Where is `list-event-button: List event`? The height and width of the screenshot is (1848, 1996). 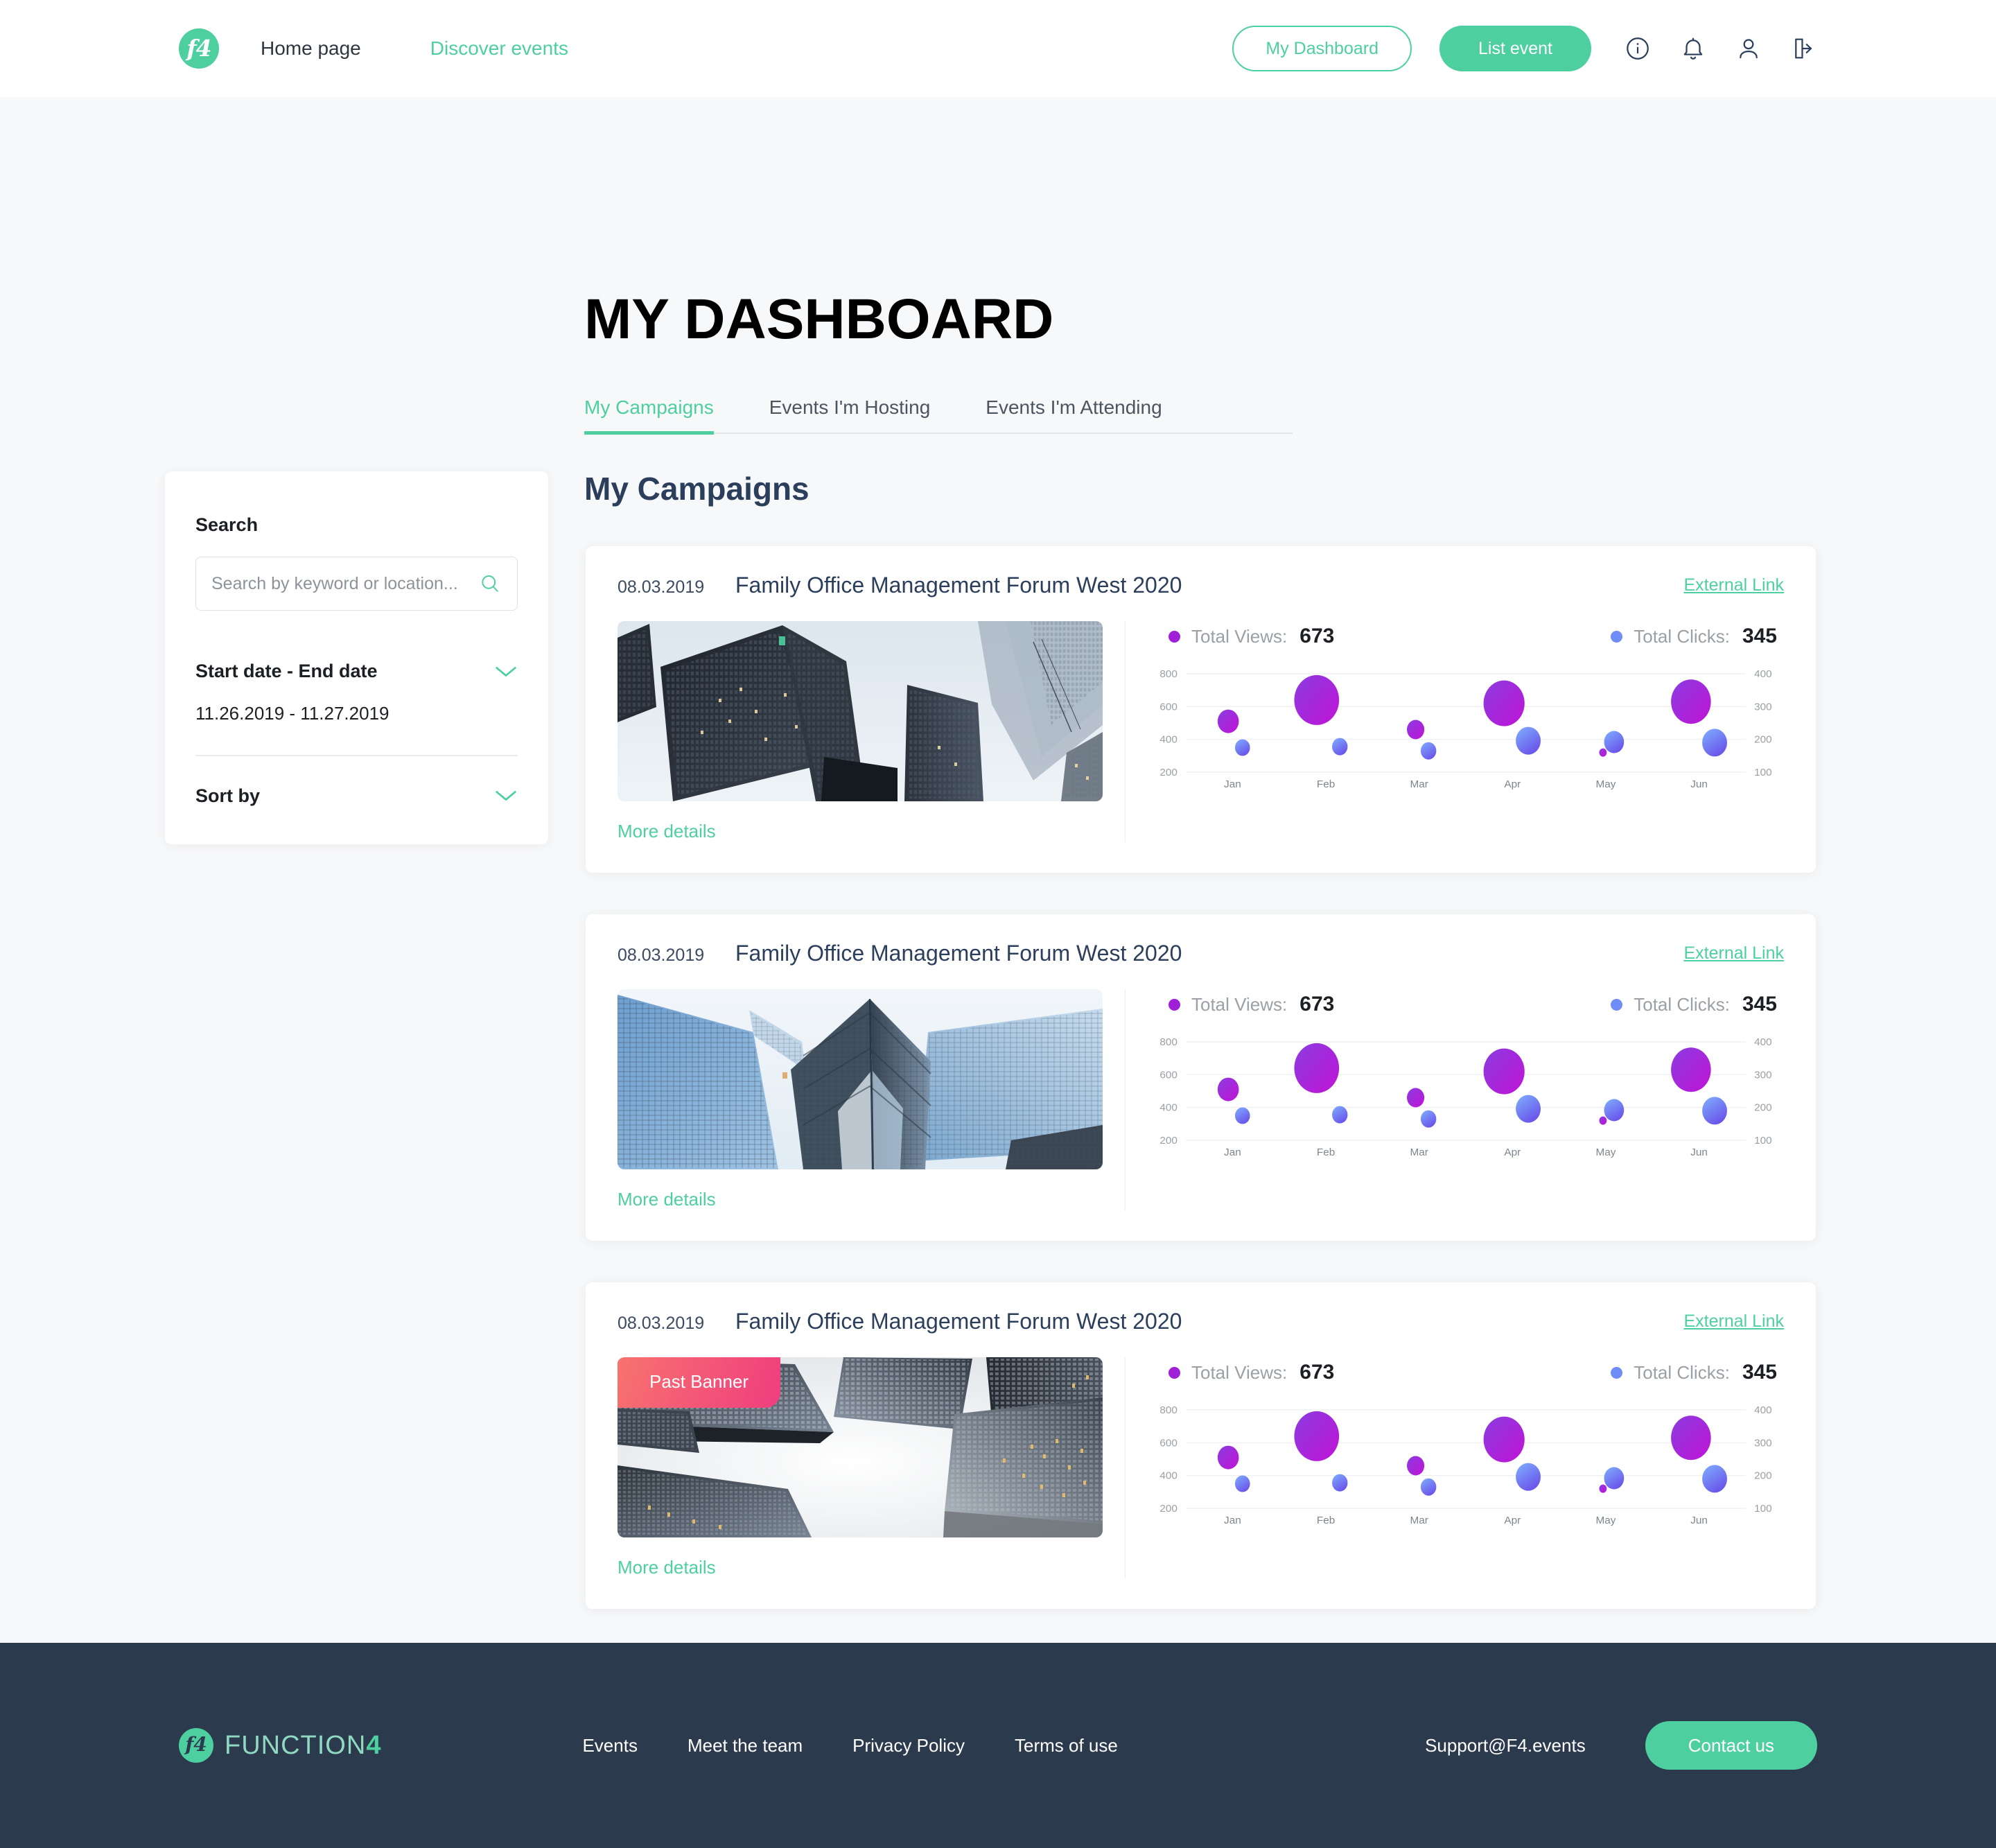 list-event-button: List event is located at coordinates (1515, 49).